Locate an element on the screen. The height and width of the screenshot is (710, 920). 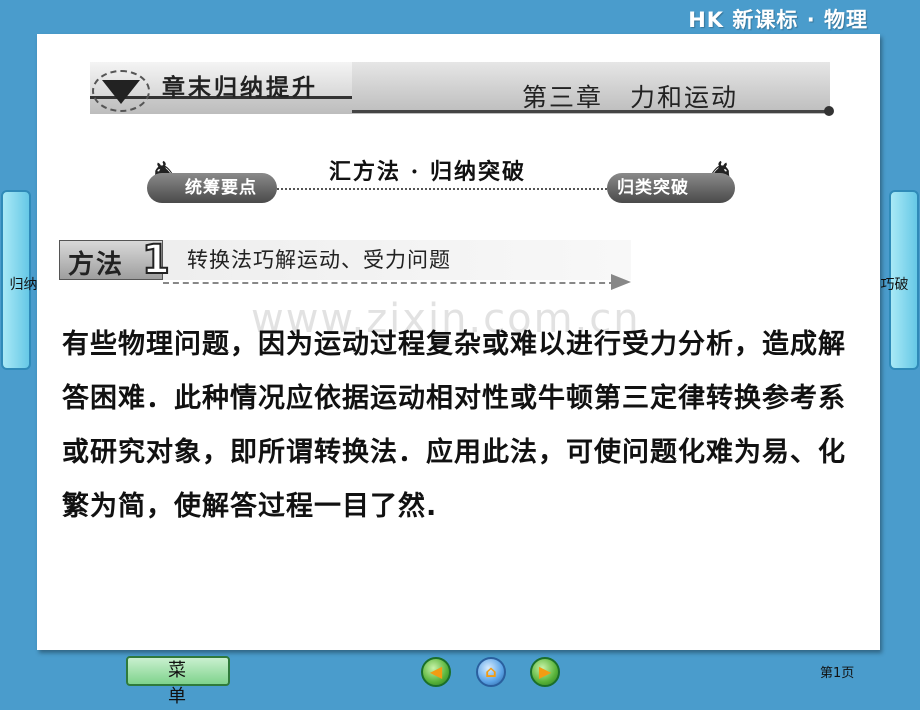
home-icon: ⌂ is located at coordinates (491, 671).